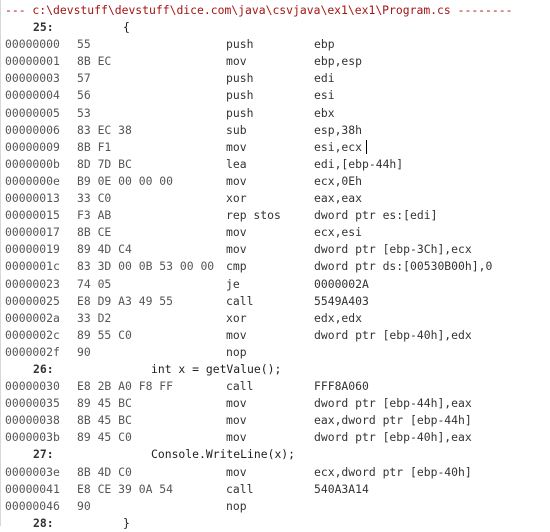 The width and height of the screenshot is (550, 532). Describe the element at coordinates (275, 318) in the screenshot. I see `asm-instruction-row: 0000002a 33 D2 xor edx,edx` at that location.